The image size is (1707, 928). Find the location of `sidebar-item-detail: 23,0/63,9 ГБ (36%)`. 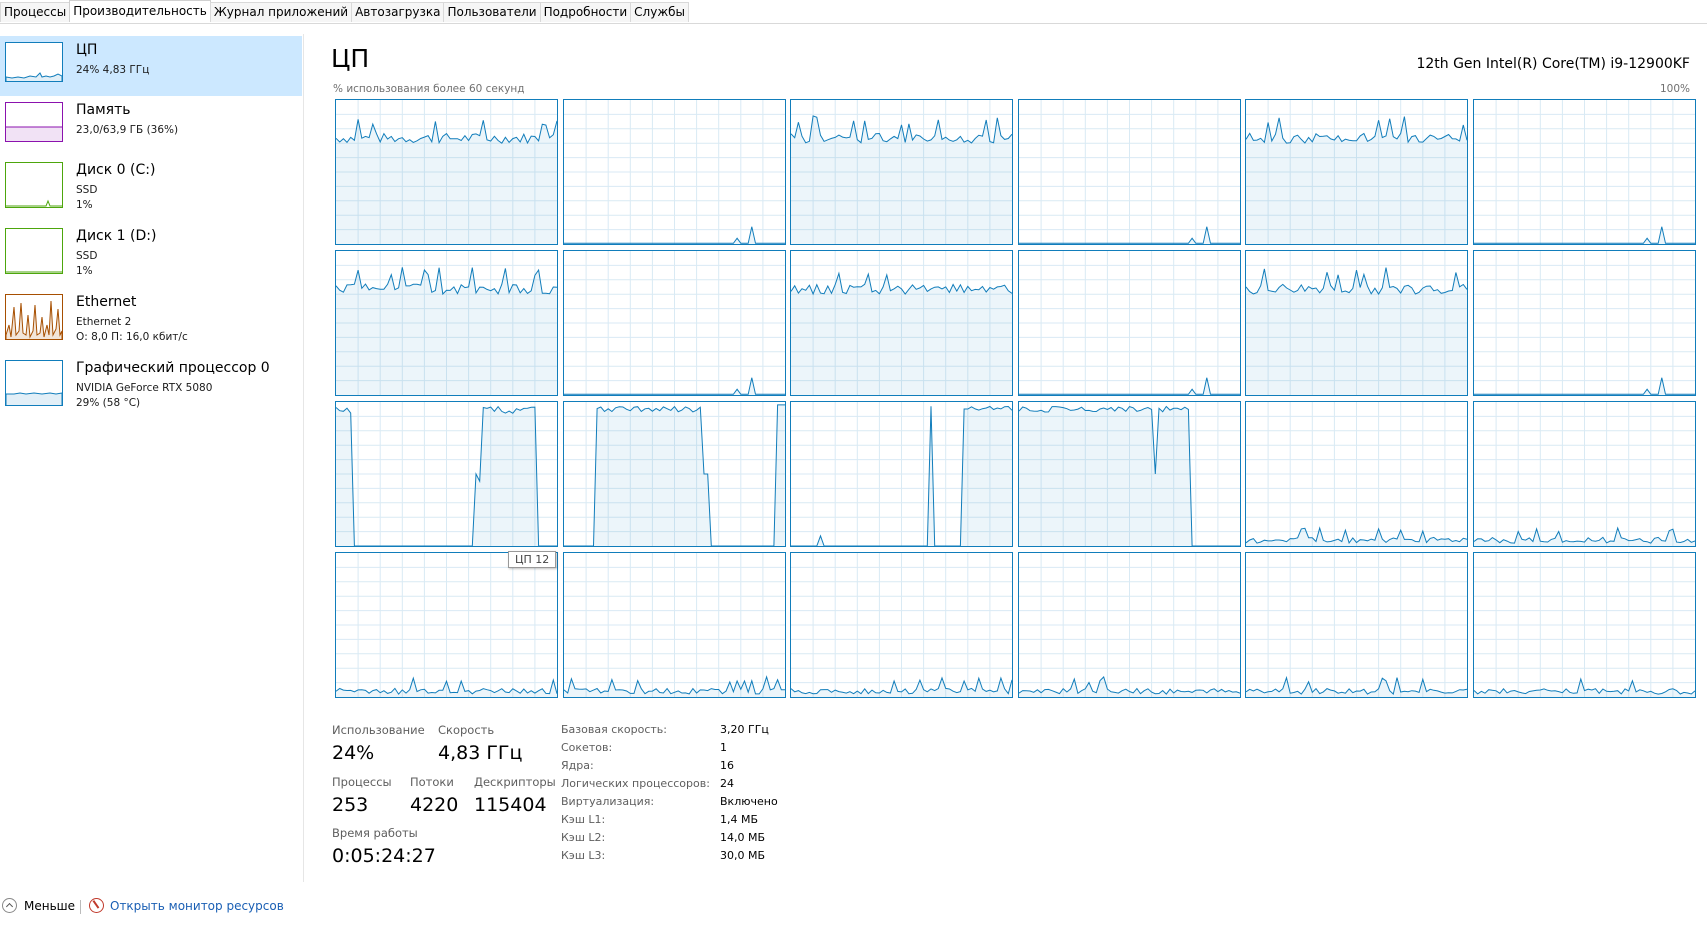

sidebar-item-detail: 23,0/63,9 ГБ (36%) is located at coordinates (127, 130).